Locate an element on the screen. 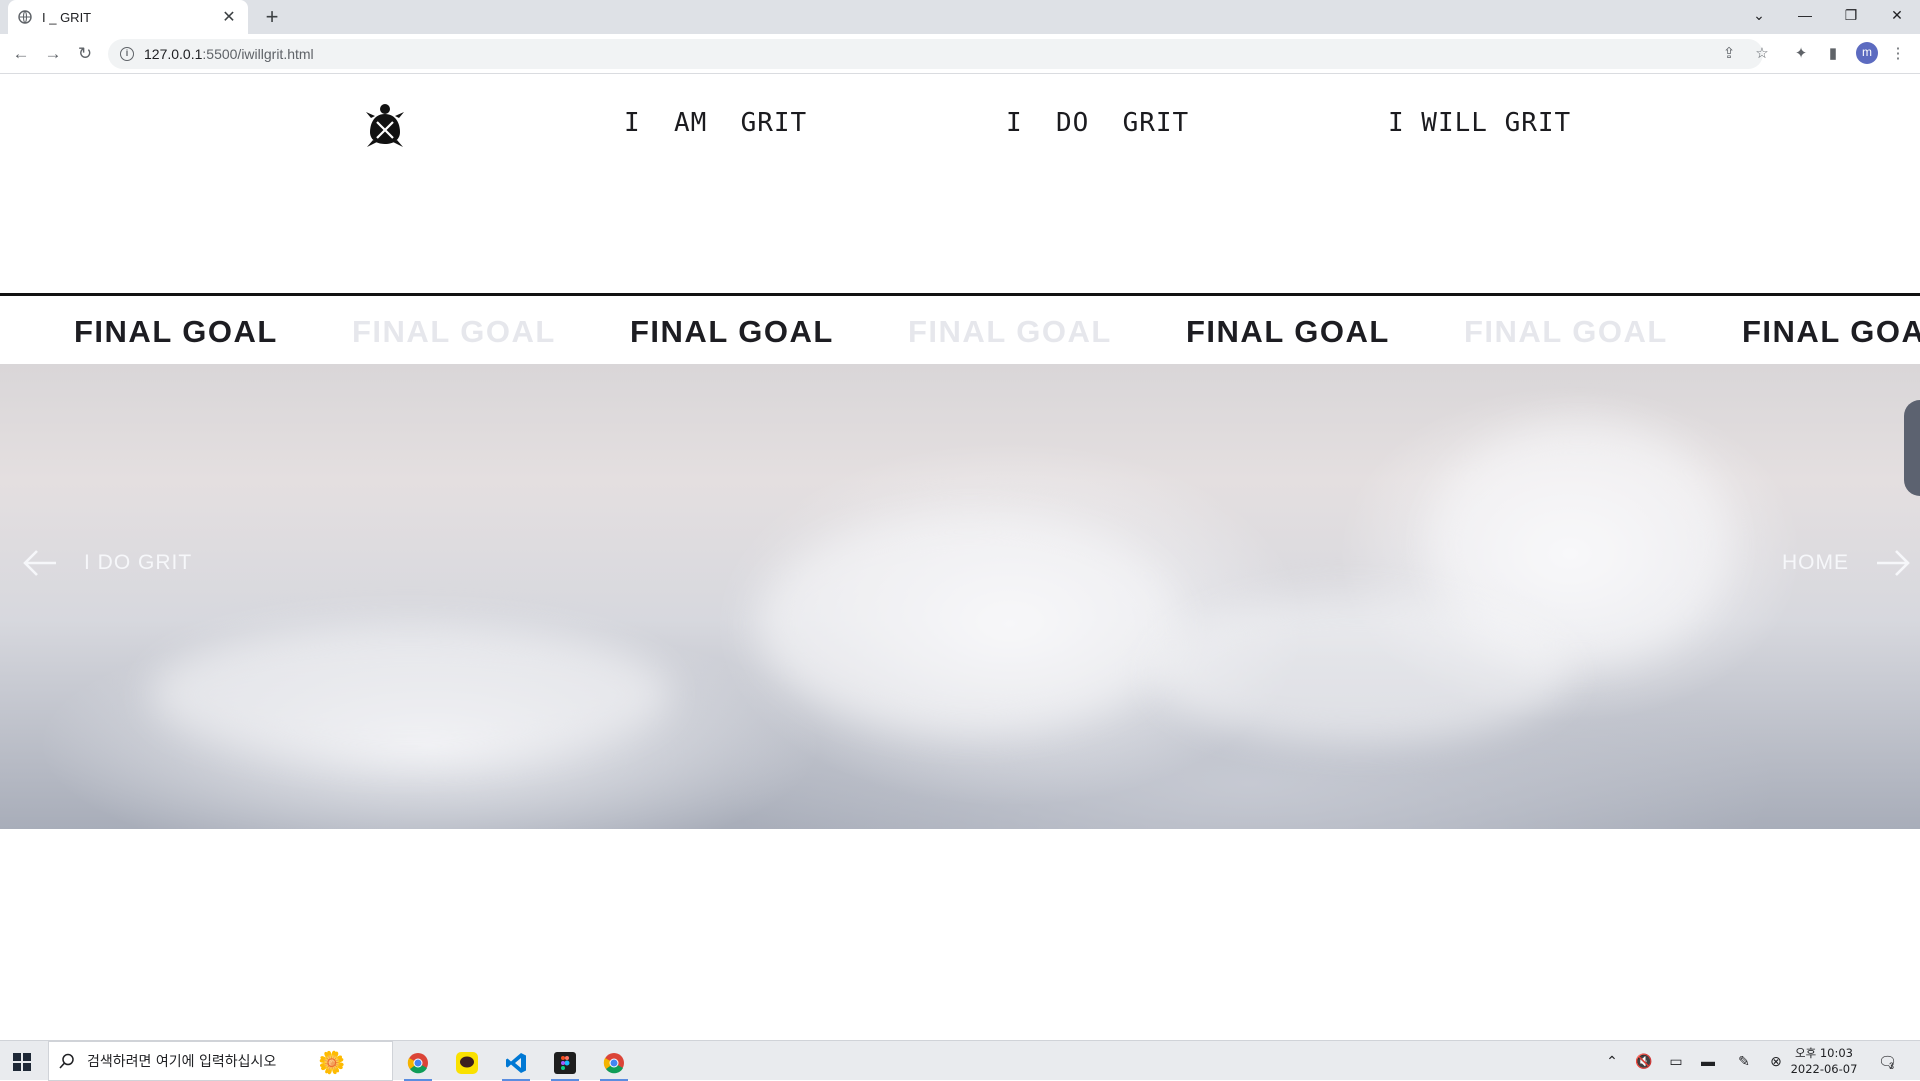 Image resolution: width=1920 pixels, height=1081 pixels. clock-date: 2022-06-07 is located at coordinates (1824, 1069).